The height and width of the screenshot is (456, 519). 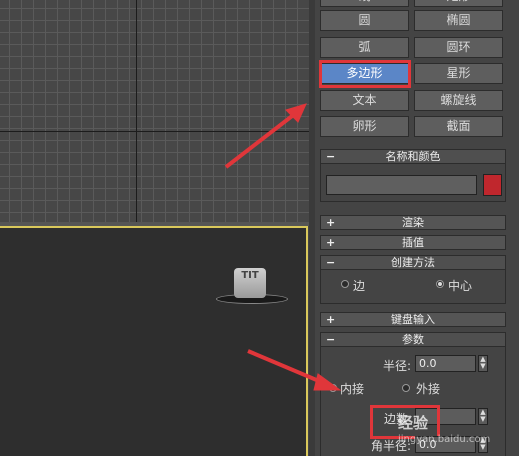 What do you see at coordinates (283, 247) in the screenshot?
I see `annotation-arrows` at bounding box center [283, 247].